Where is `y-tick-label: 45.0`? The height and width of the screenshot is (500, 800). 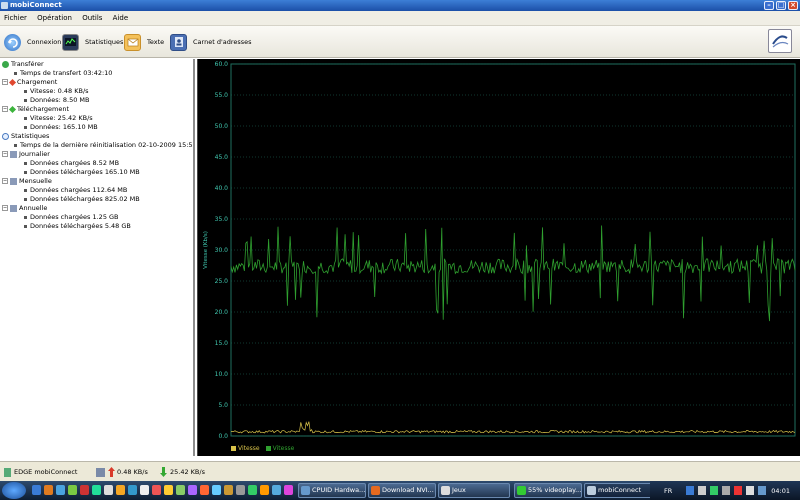 y-tick-label: 45.0 is located at coordinates (222, 157).